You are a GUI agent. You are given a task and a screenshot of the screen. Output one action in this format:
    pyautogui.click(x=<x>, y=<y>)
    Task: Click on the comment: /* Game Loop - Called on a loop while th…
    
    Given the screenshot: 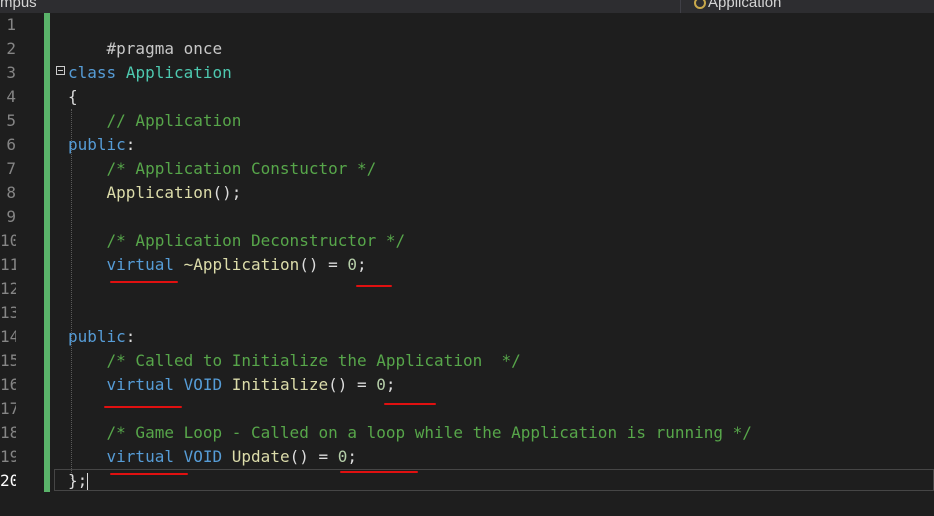 What is the action you would take?
    pyautogui.click(x=429, y=432)
    